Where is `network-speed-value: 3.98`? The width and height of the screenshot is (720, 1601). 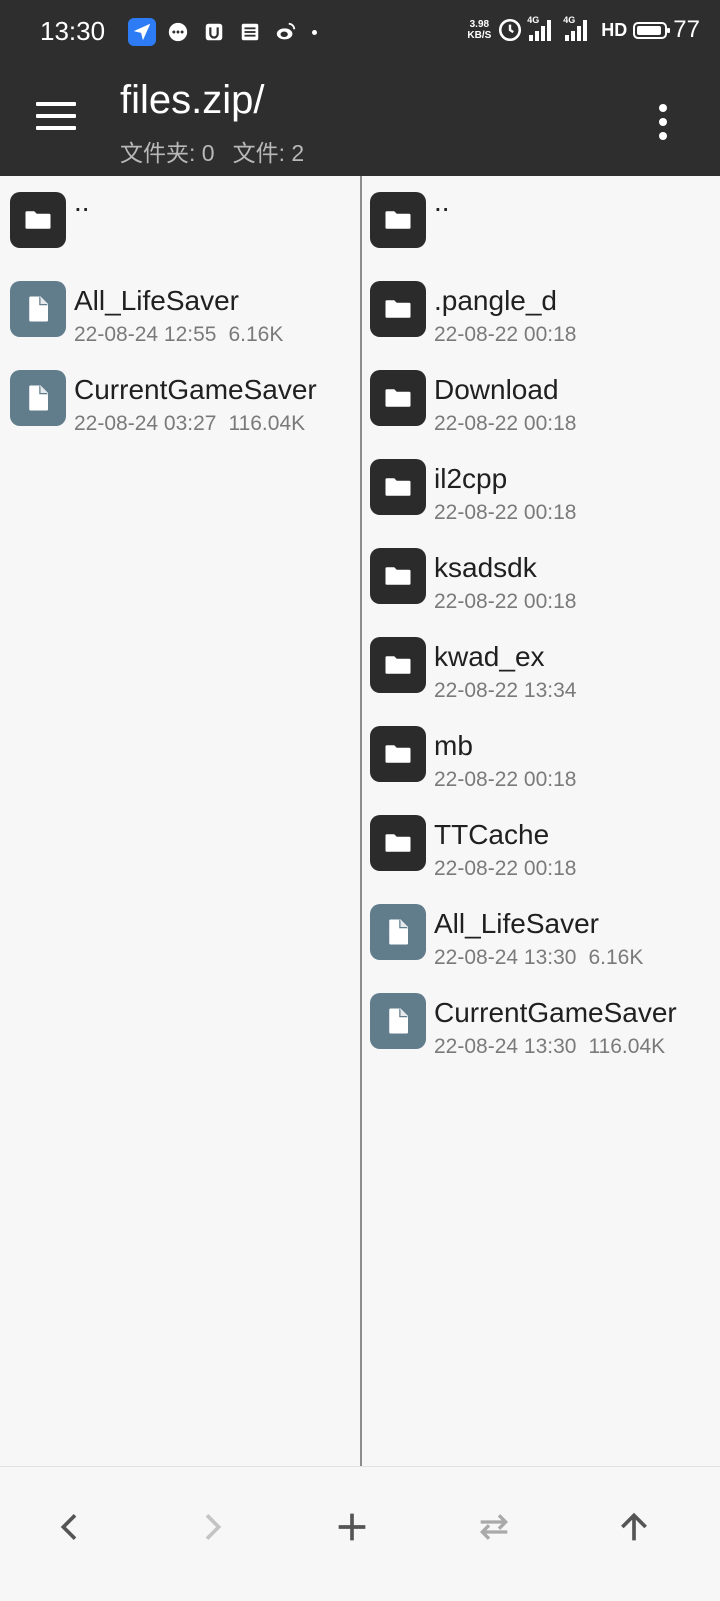
network-speed-value: 3.98 is located at coordinates (479, 24).